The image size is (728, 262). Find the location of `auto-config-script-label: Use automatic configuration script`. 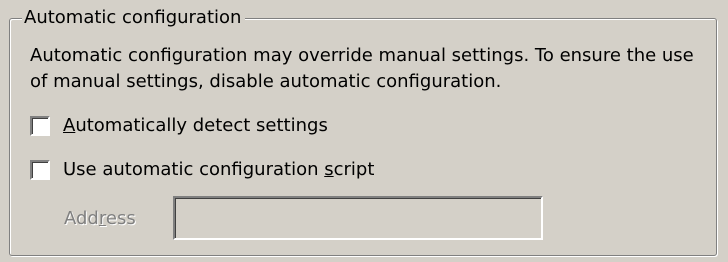

auto-config-script-label: Use automatic configuration script is located at coordinates (218, 170).